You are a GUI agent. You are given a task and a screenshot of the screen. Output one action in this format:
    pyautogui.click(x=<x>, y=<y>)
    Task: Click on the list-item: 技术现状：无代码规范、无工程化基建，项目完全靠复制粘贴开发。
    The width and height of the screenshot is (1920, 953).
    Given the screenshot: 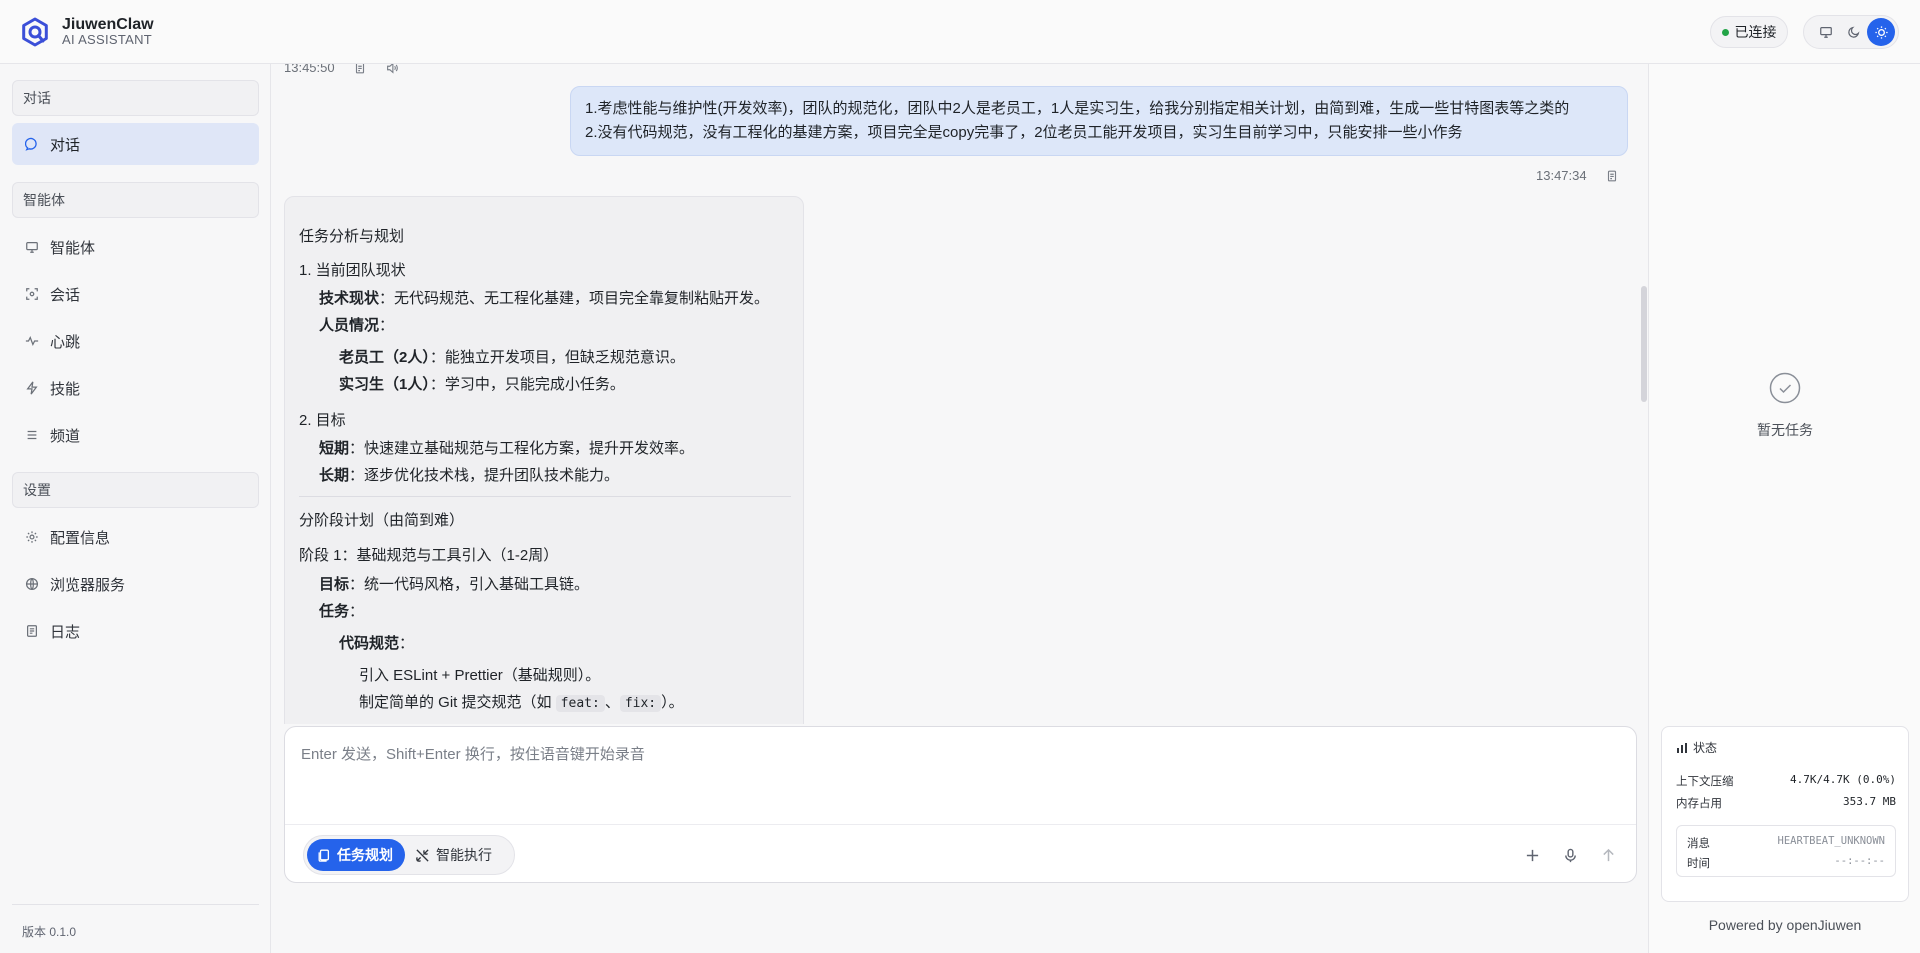 What is the action you would take?
    pyautogui.click(x=544, y=298)
    